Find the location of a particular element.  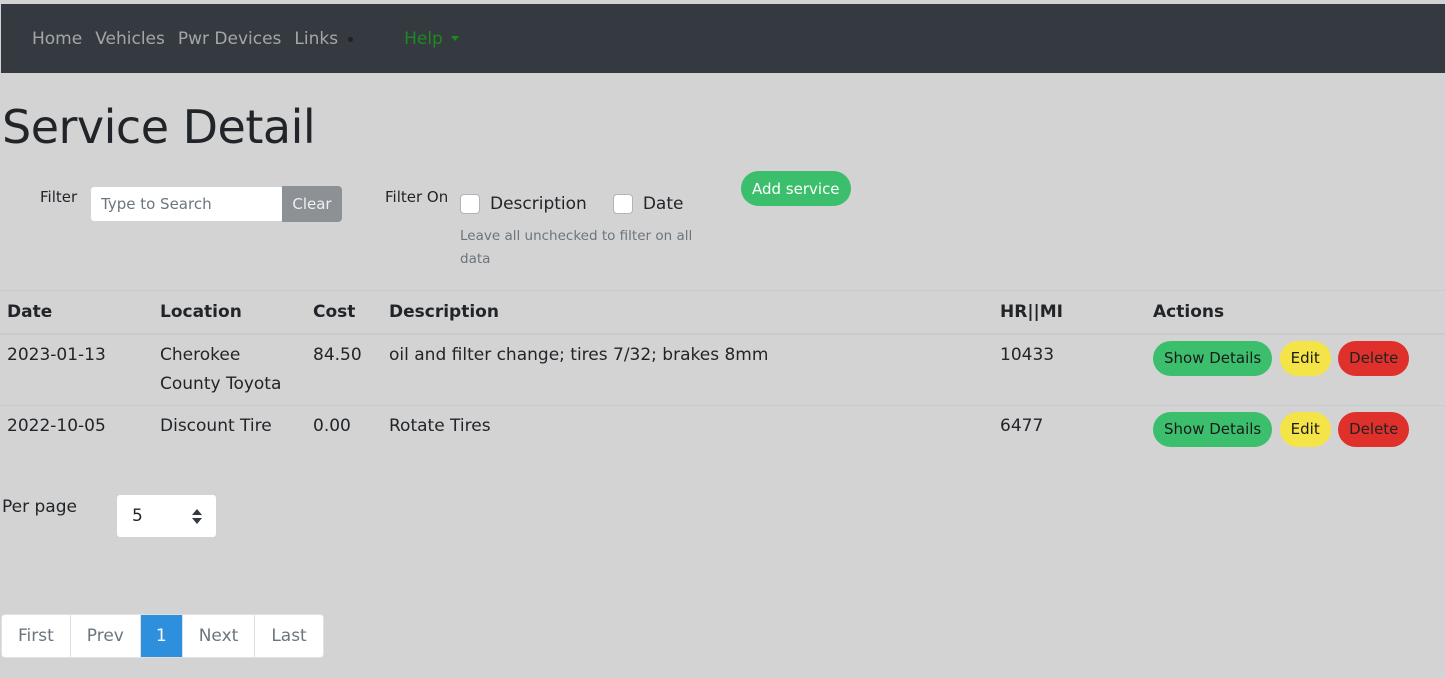

cell-cost: 0.00 is located at coordinates (344, 428).